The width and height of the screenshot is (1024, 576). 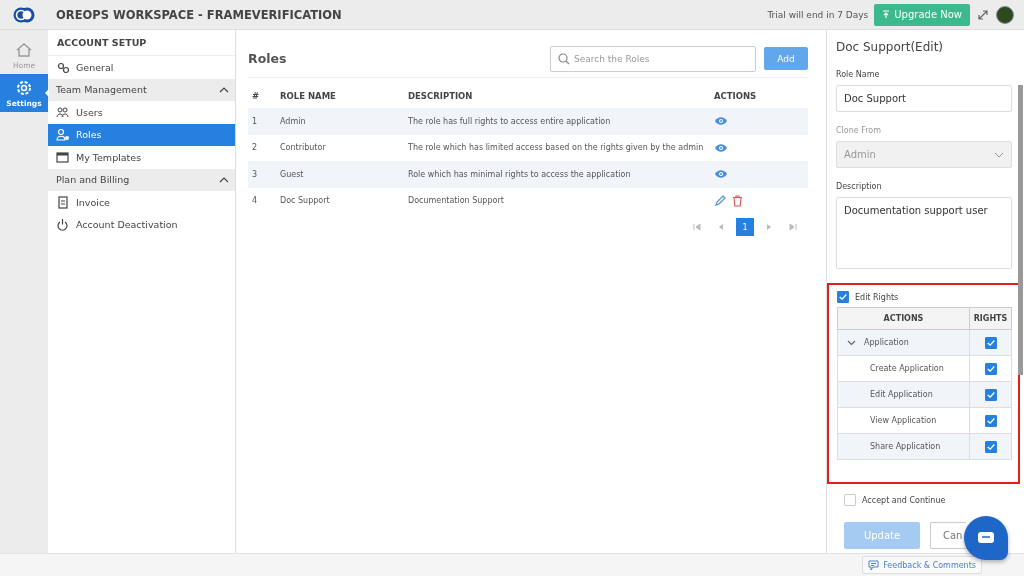 What do you see at coordinates (745, 227) in the screenshot?
I see `page-button: 1` at bounding box center [745, 227].